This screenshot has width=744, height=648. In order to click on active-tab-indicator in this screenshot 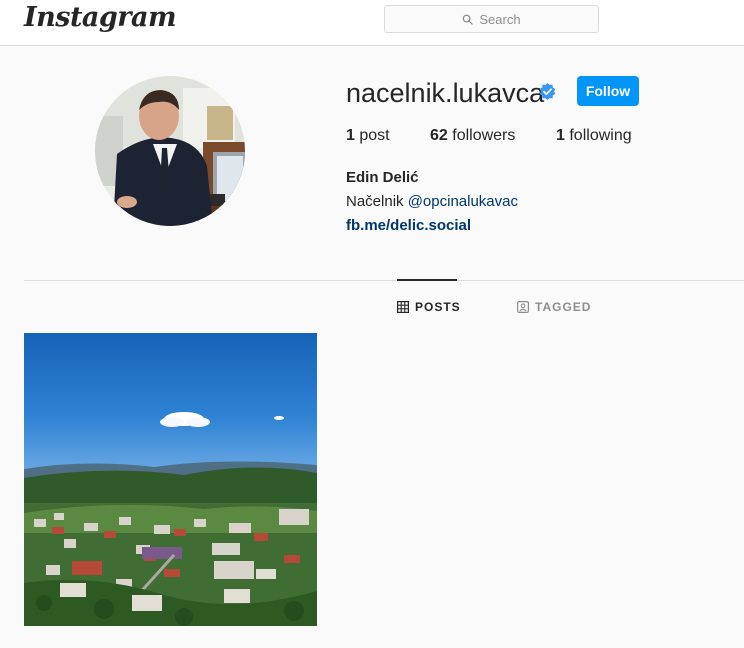, I will do `click(427, 280)`.